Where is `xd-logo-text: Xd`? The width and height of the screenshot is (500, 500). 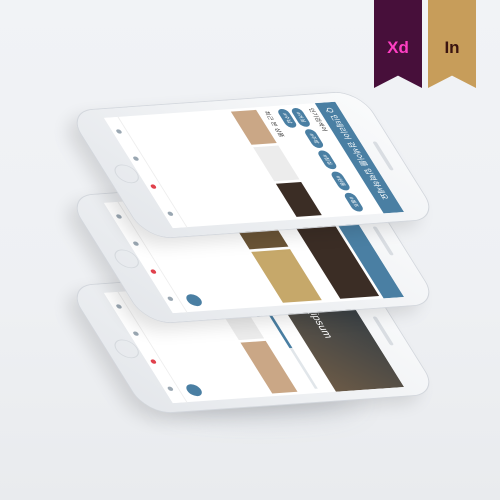
xd-logo-text: Xd is located at coordinates (398, 47).